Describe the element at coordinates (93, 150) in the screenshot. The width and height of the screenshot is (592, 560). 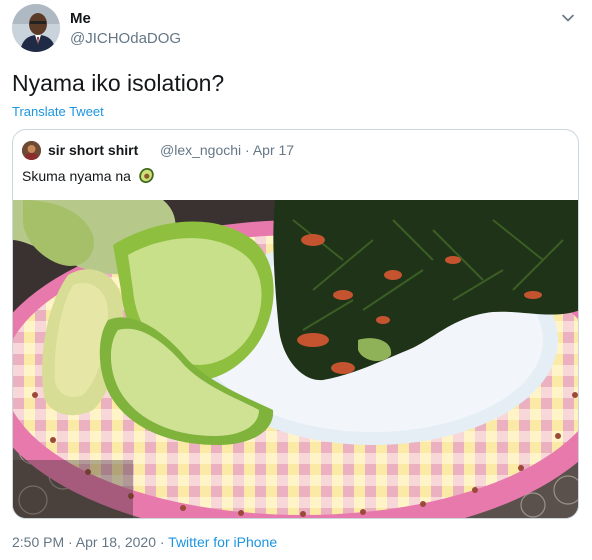
I see `quoted-author-name: sir short shirt` at that location.